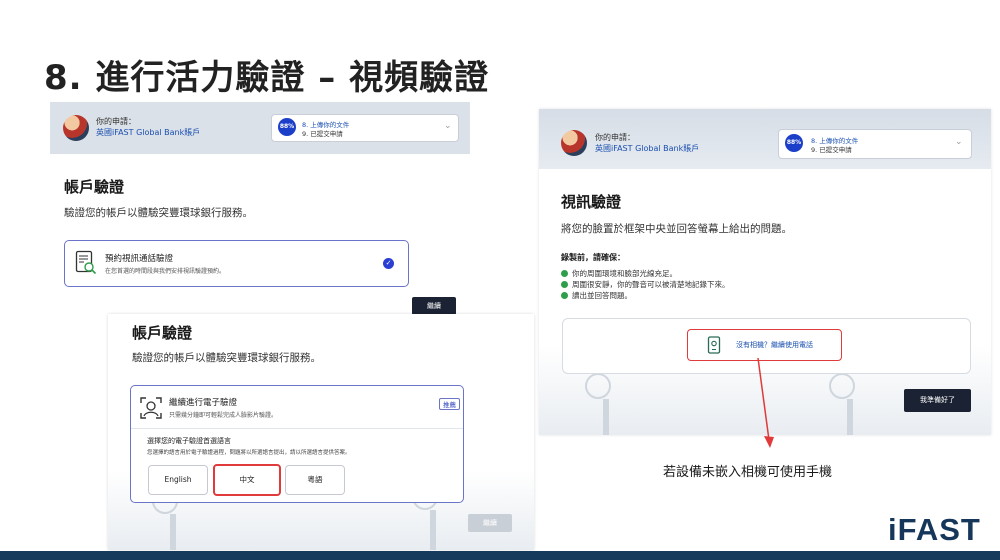  What do you see at coordinates (247, 480) in the screenshot?
I see `language-option-chinese: 中文` at bounding box center [247, 480].